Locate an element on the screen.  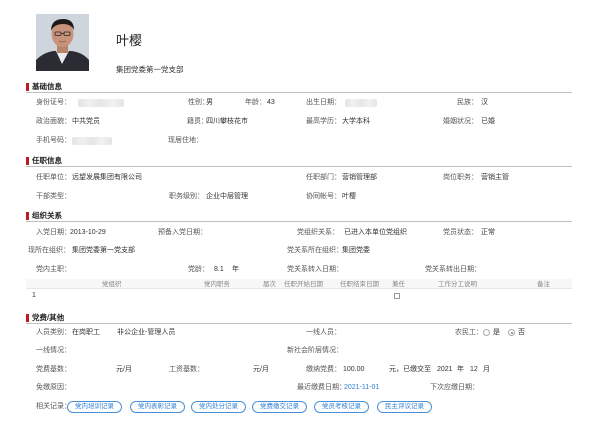
current-org-value: 集团党委第一党支部 is located at coordinates (103, 250).